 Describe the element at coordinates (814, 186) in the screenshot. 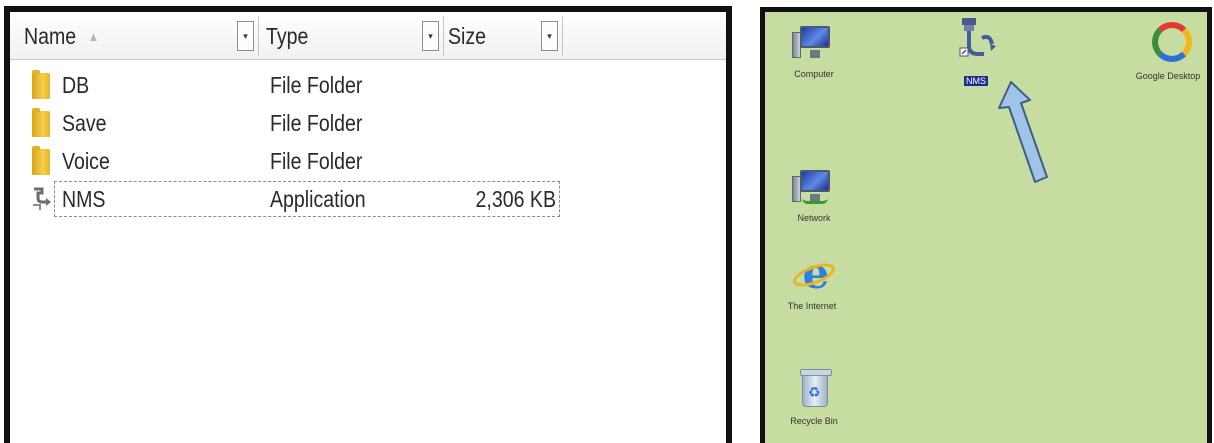

I see `network-icon` at that location.